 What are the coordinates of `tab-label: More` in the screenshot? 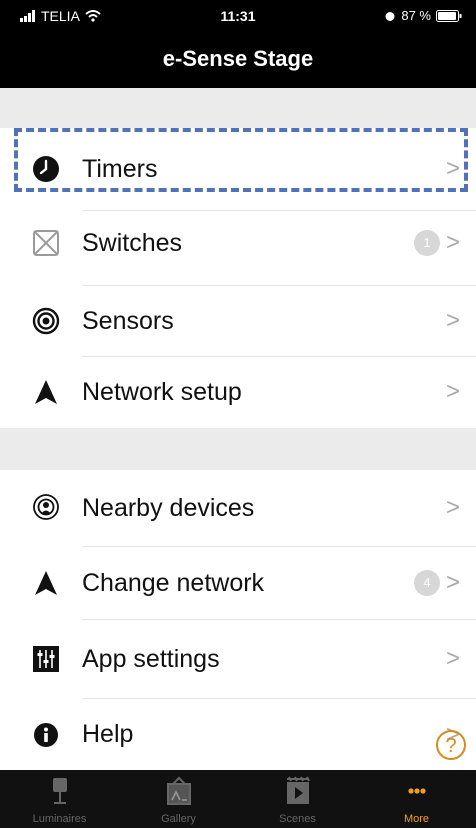 It's located at (416, 819).